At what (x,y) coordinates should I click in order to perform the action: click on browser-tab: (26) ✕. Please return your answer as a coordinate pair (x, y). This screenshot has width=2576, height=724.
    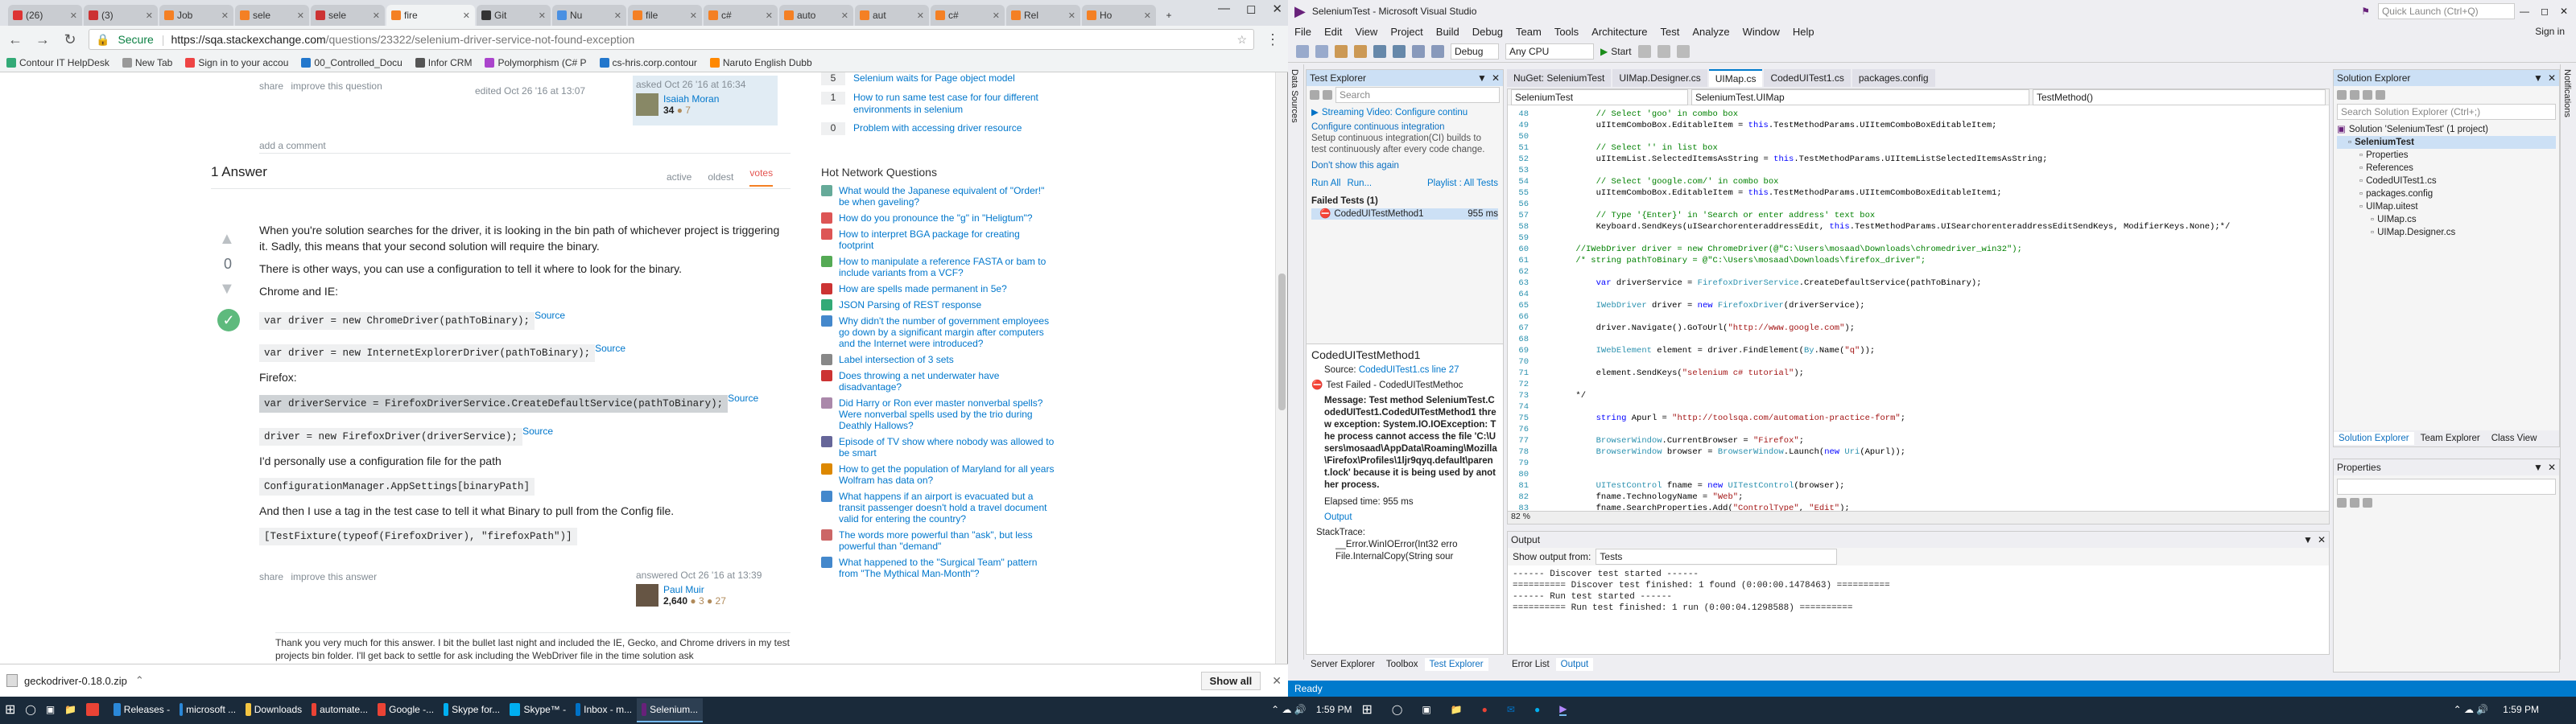
    Looking at the image, I should click on (45, 15).